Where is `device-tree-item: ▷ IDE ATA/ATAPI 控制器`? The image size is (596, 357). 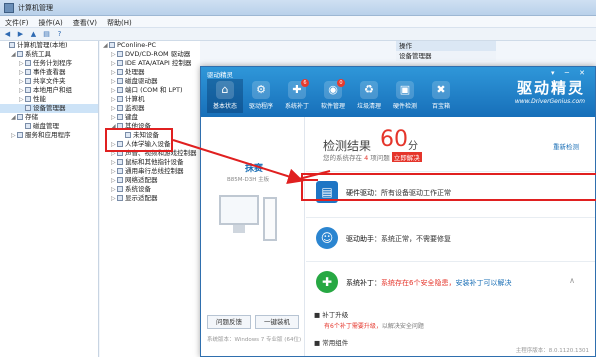 device-tree-item: ▷ IDE ATA/ATAPI 控制器 is located at coordinates (150, 63).